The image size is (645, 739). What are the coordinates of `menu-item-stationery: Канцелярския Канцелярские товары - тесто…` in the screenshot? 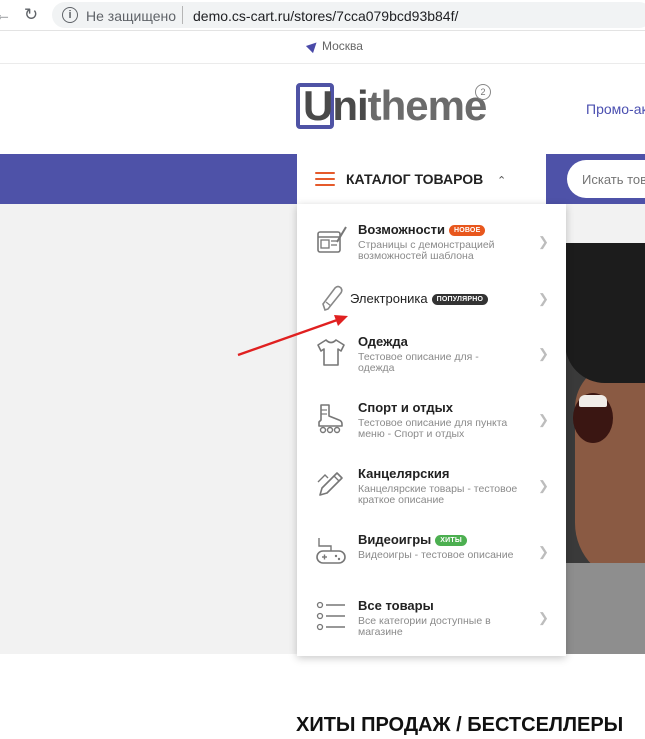 It's located at (431, 491).